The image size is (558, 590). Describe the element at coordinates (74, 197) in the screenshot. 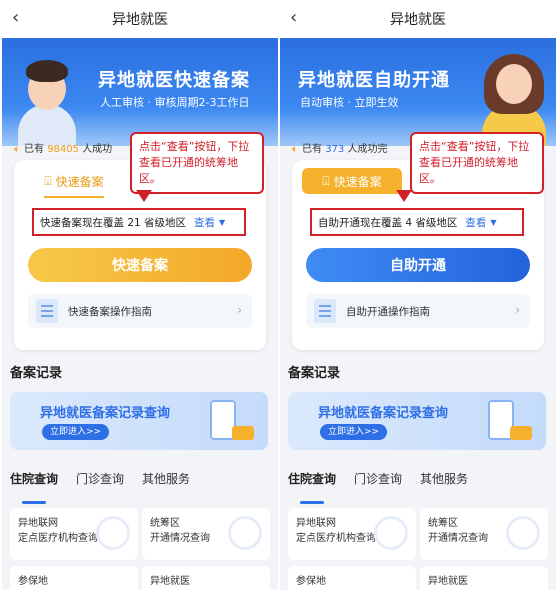

I see `tab-underline` at that location.